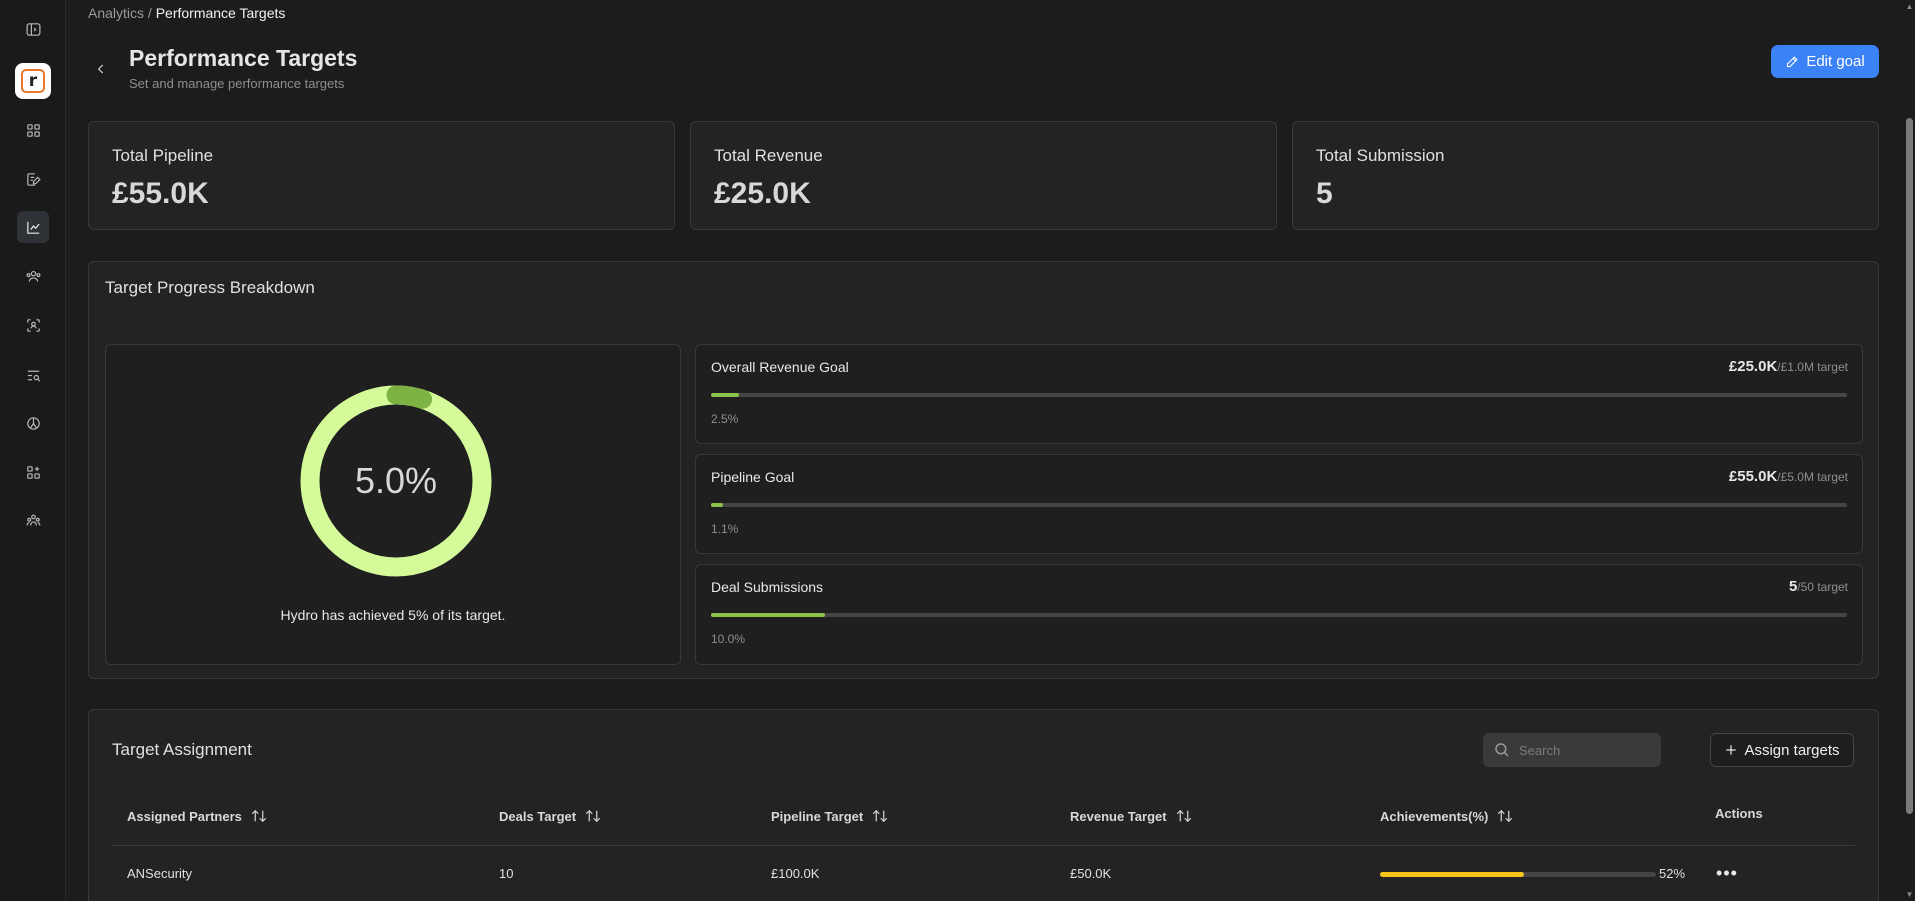 The image size is (1915, 901). What do you see at coordinates (506, 873) in the screenshot?
I see `cell-deals: 10` at bounding box center [506, 873].